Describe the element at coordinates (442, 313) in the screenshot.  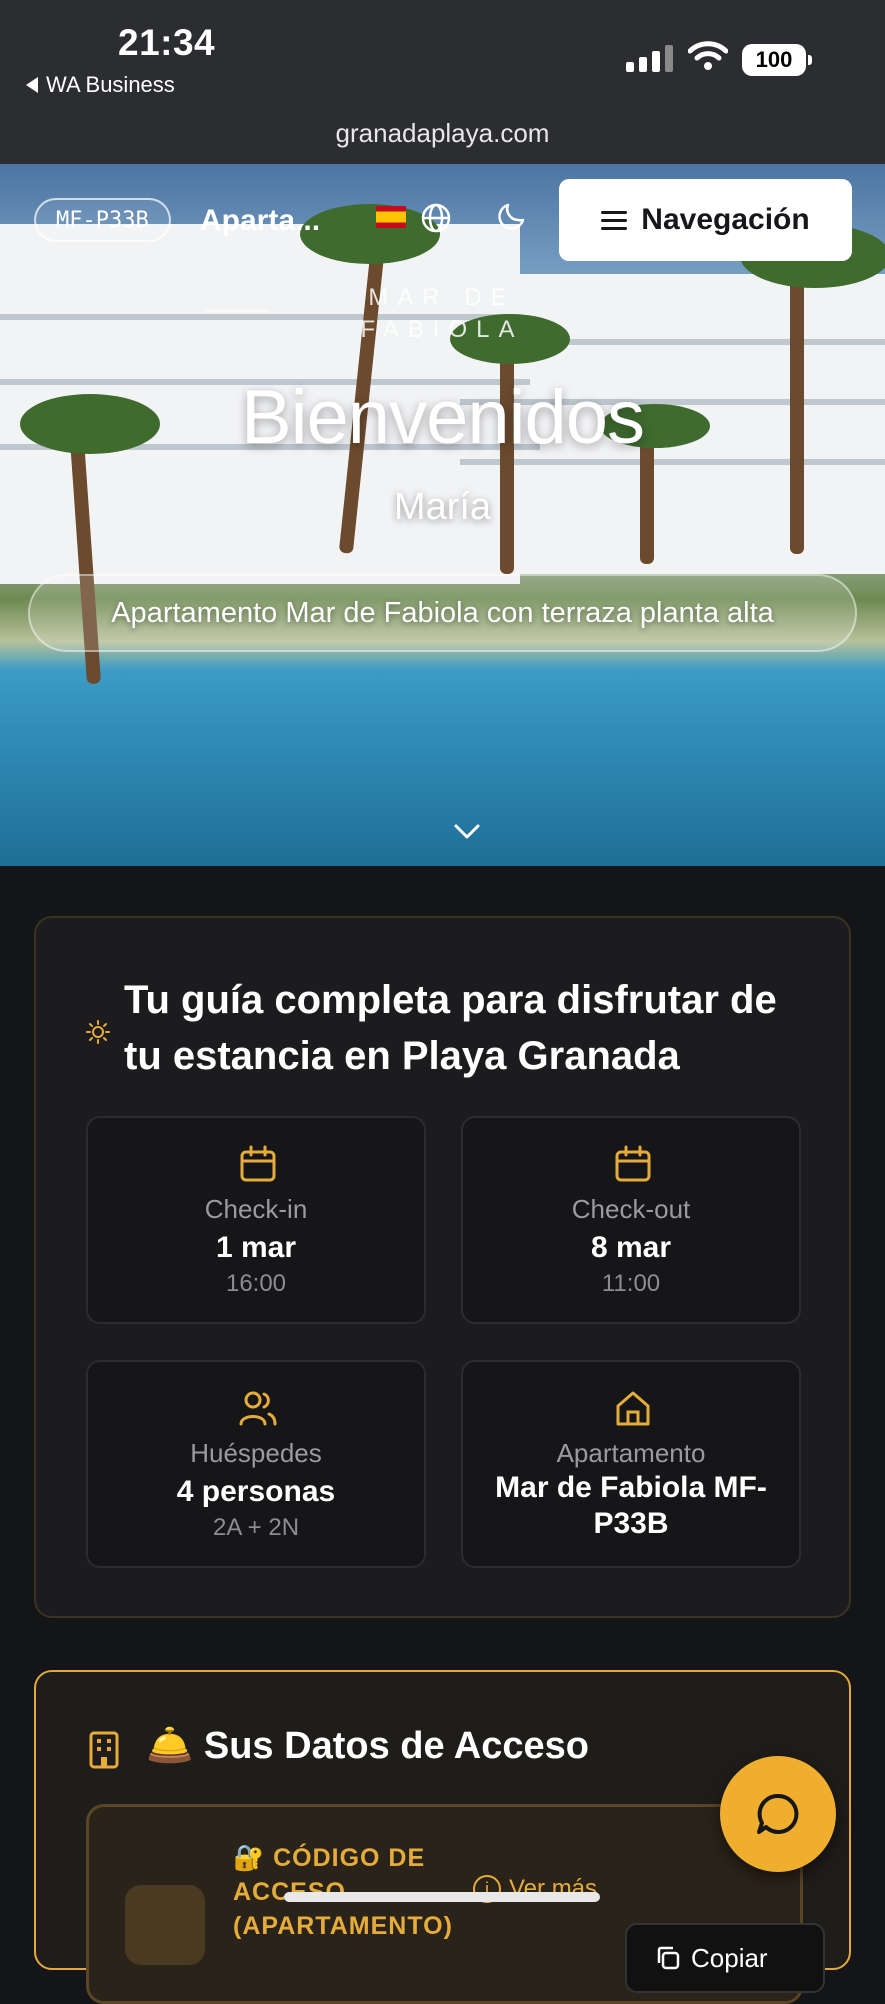
I see `brand-logo-text: MAR DE FABIOLA` at that location.